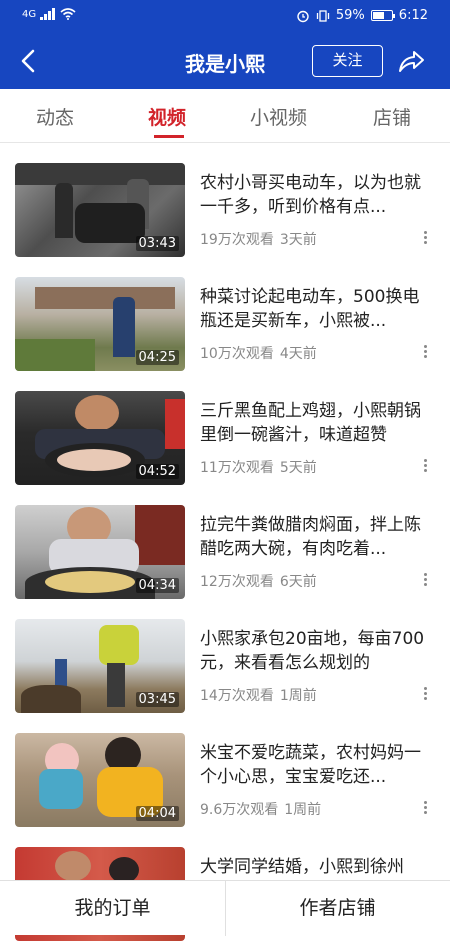 The image size is (450, 941). I want to click on post-age: 6天前, so click(298, 582).